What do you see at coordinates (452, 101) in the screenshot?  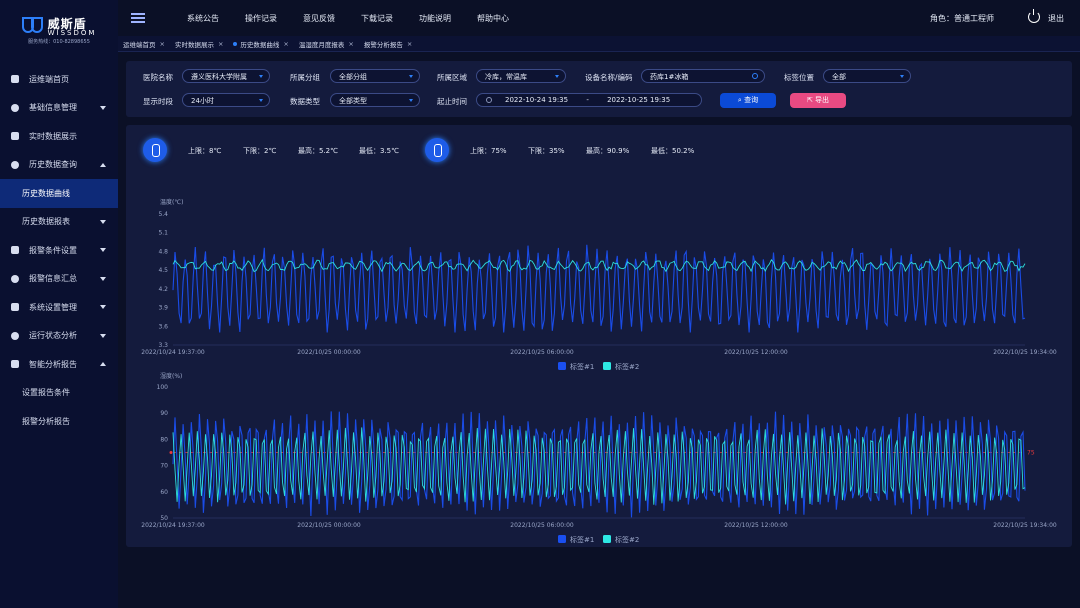 I see `time-label: 起止时间` at bounding box center [452, 101].